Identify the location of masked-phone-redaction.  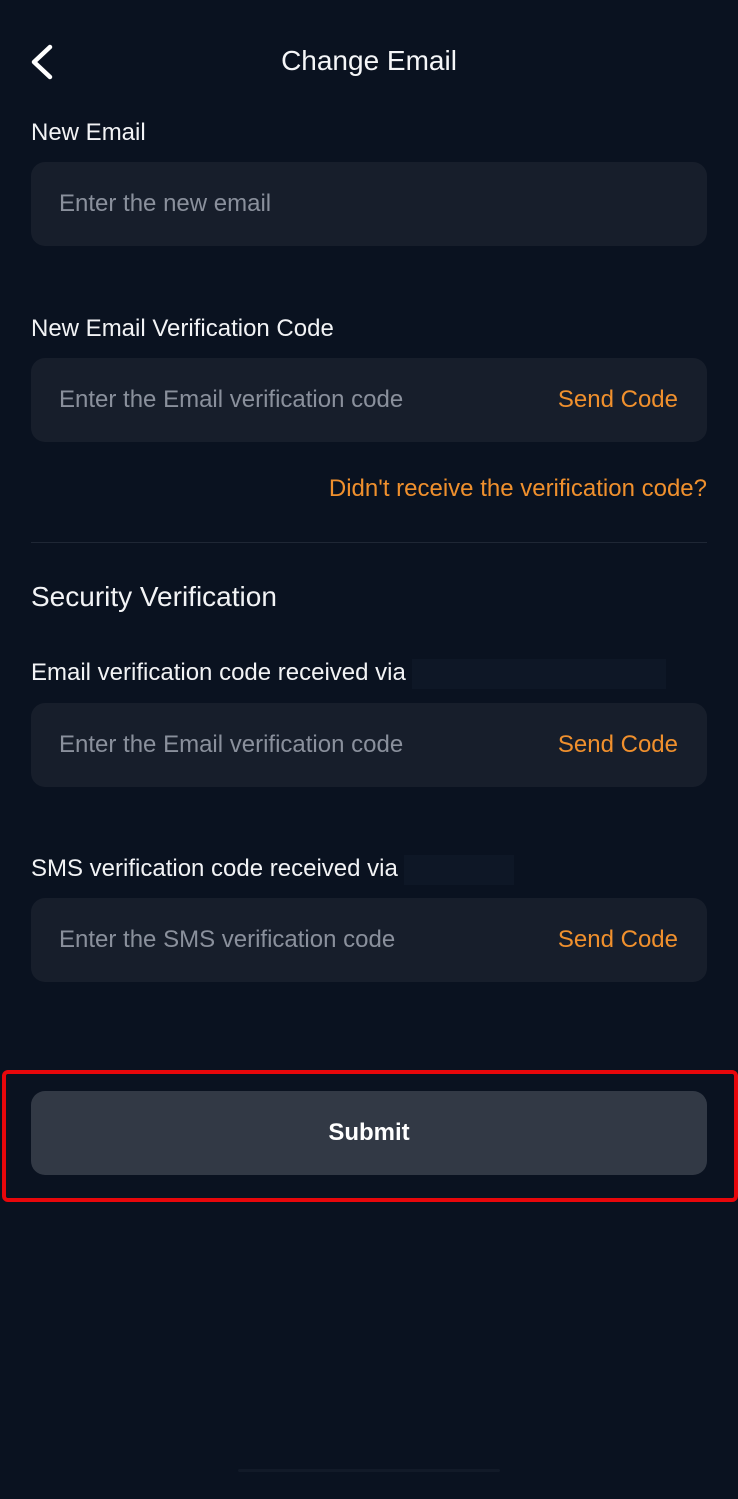
(458, 869).